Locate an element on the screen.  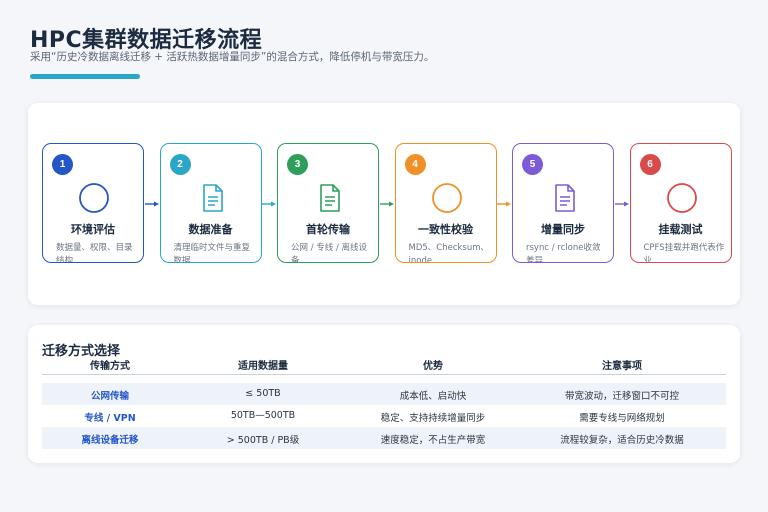
step-title: 环境评估 is located at coordinates (93, 229).